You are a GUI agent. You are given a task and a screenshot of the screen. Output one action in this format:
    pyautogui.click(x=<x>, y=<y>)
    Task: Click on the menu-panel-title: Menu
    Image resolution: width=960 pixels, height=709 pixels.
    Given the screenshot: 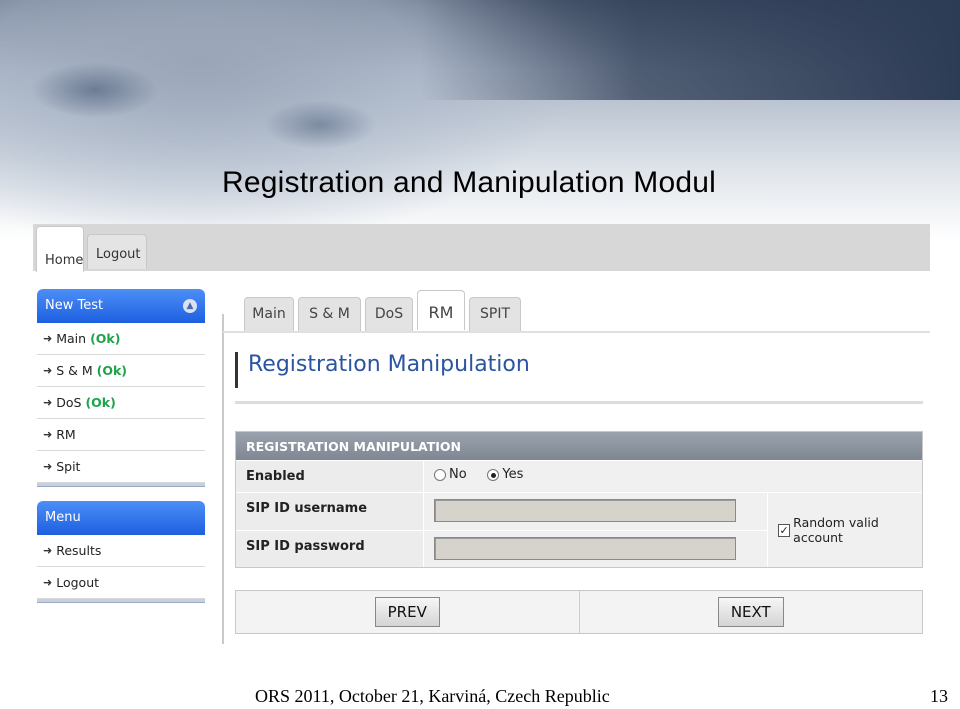 What is the action you would take?
    pyautogui.click(x=63, y=517)
    